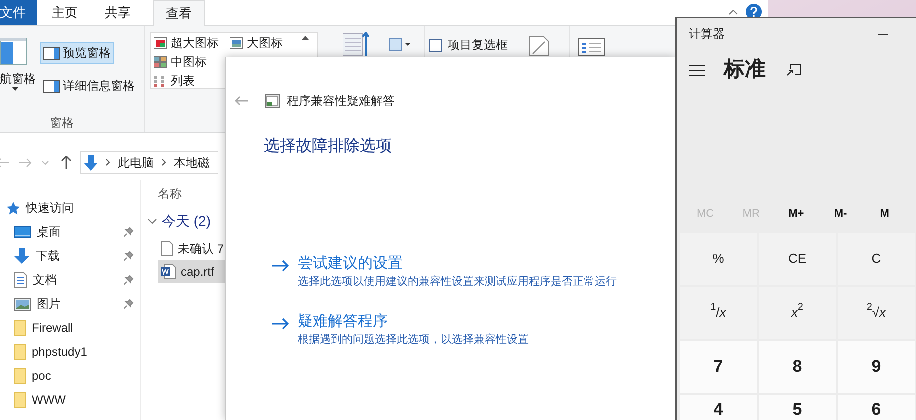 This screenshot has width=916, height=420. What do you see at coordinates (65, 12) in the screenshot?
I see `ribbon-tab: 主页` at bounding box center [65, 12].